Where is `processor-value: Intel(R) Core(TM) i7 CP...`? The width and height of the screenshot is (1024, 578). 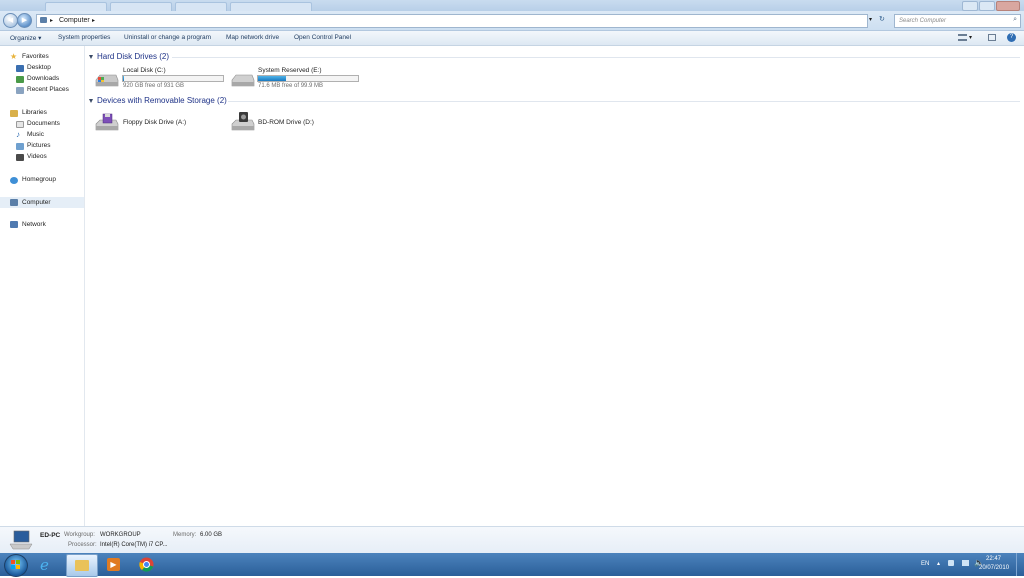
processor-value: Intel(R) Core(TM) i7 CP... is located at coordinates (134, 545).